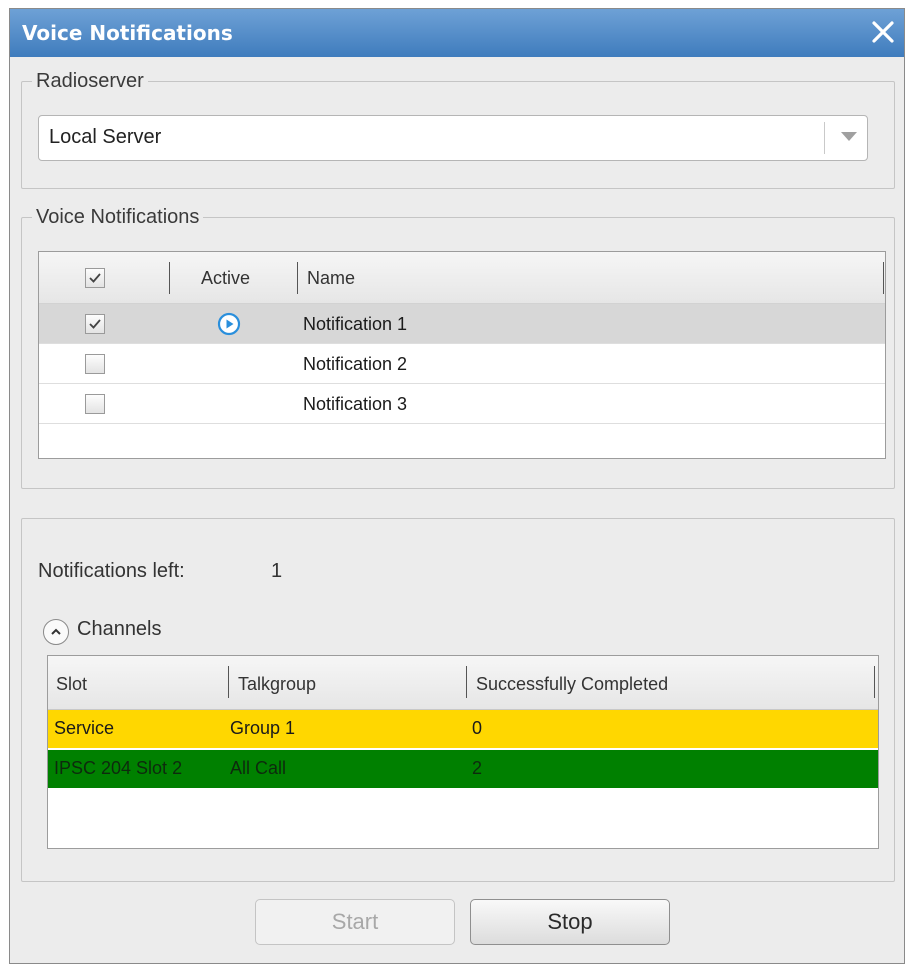  What do you see at coordinates (477, 728) in the screenshot?
I see `channel-completed: 0` at bounding box center [477, 728].